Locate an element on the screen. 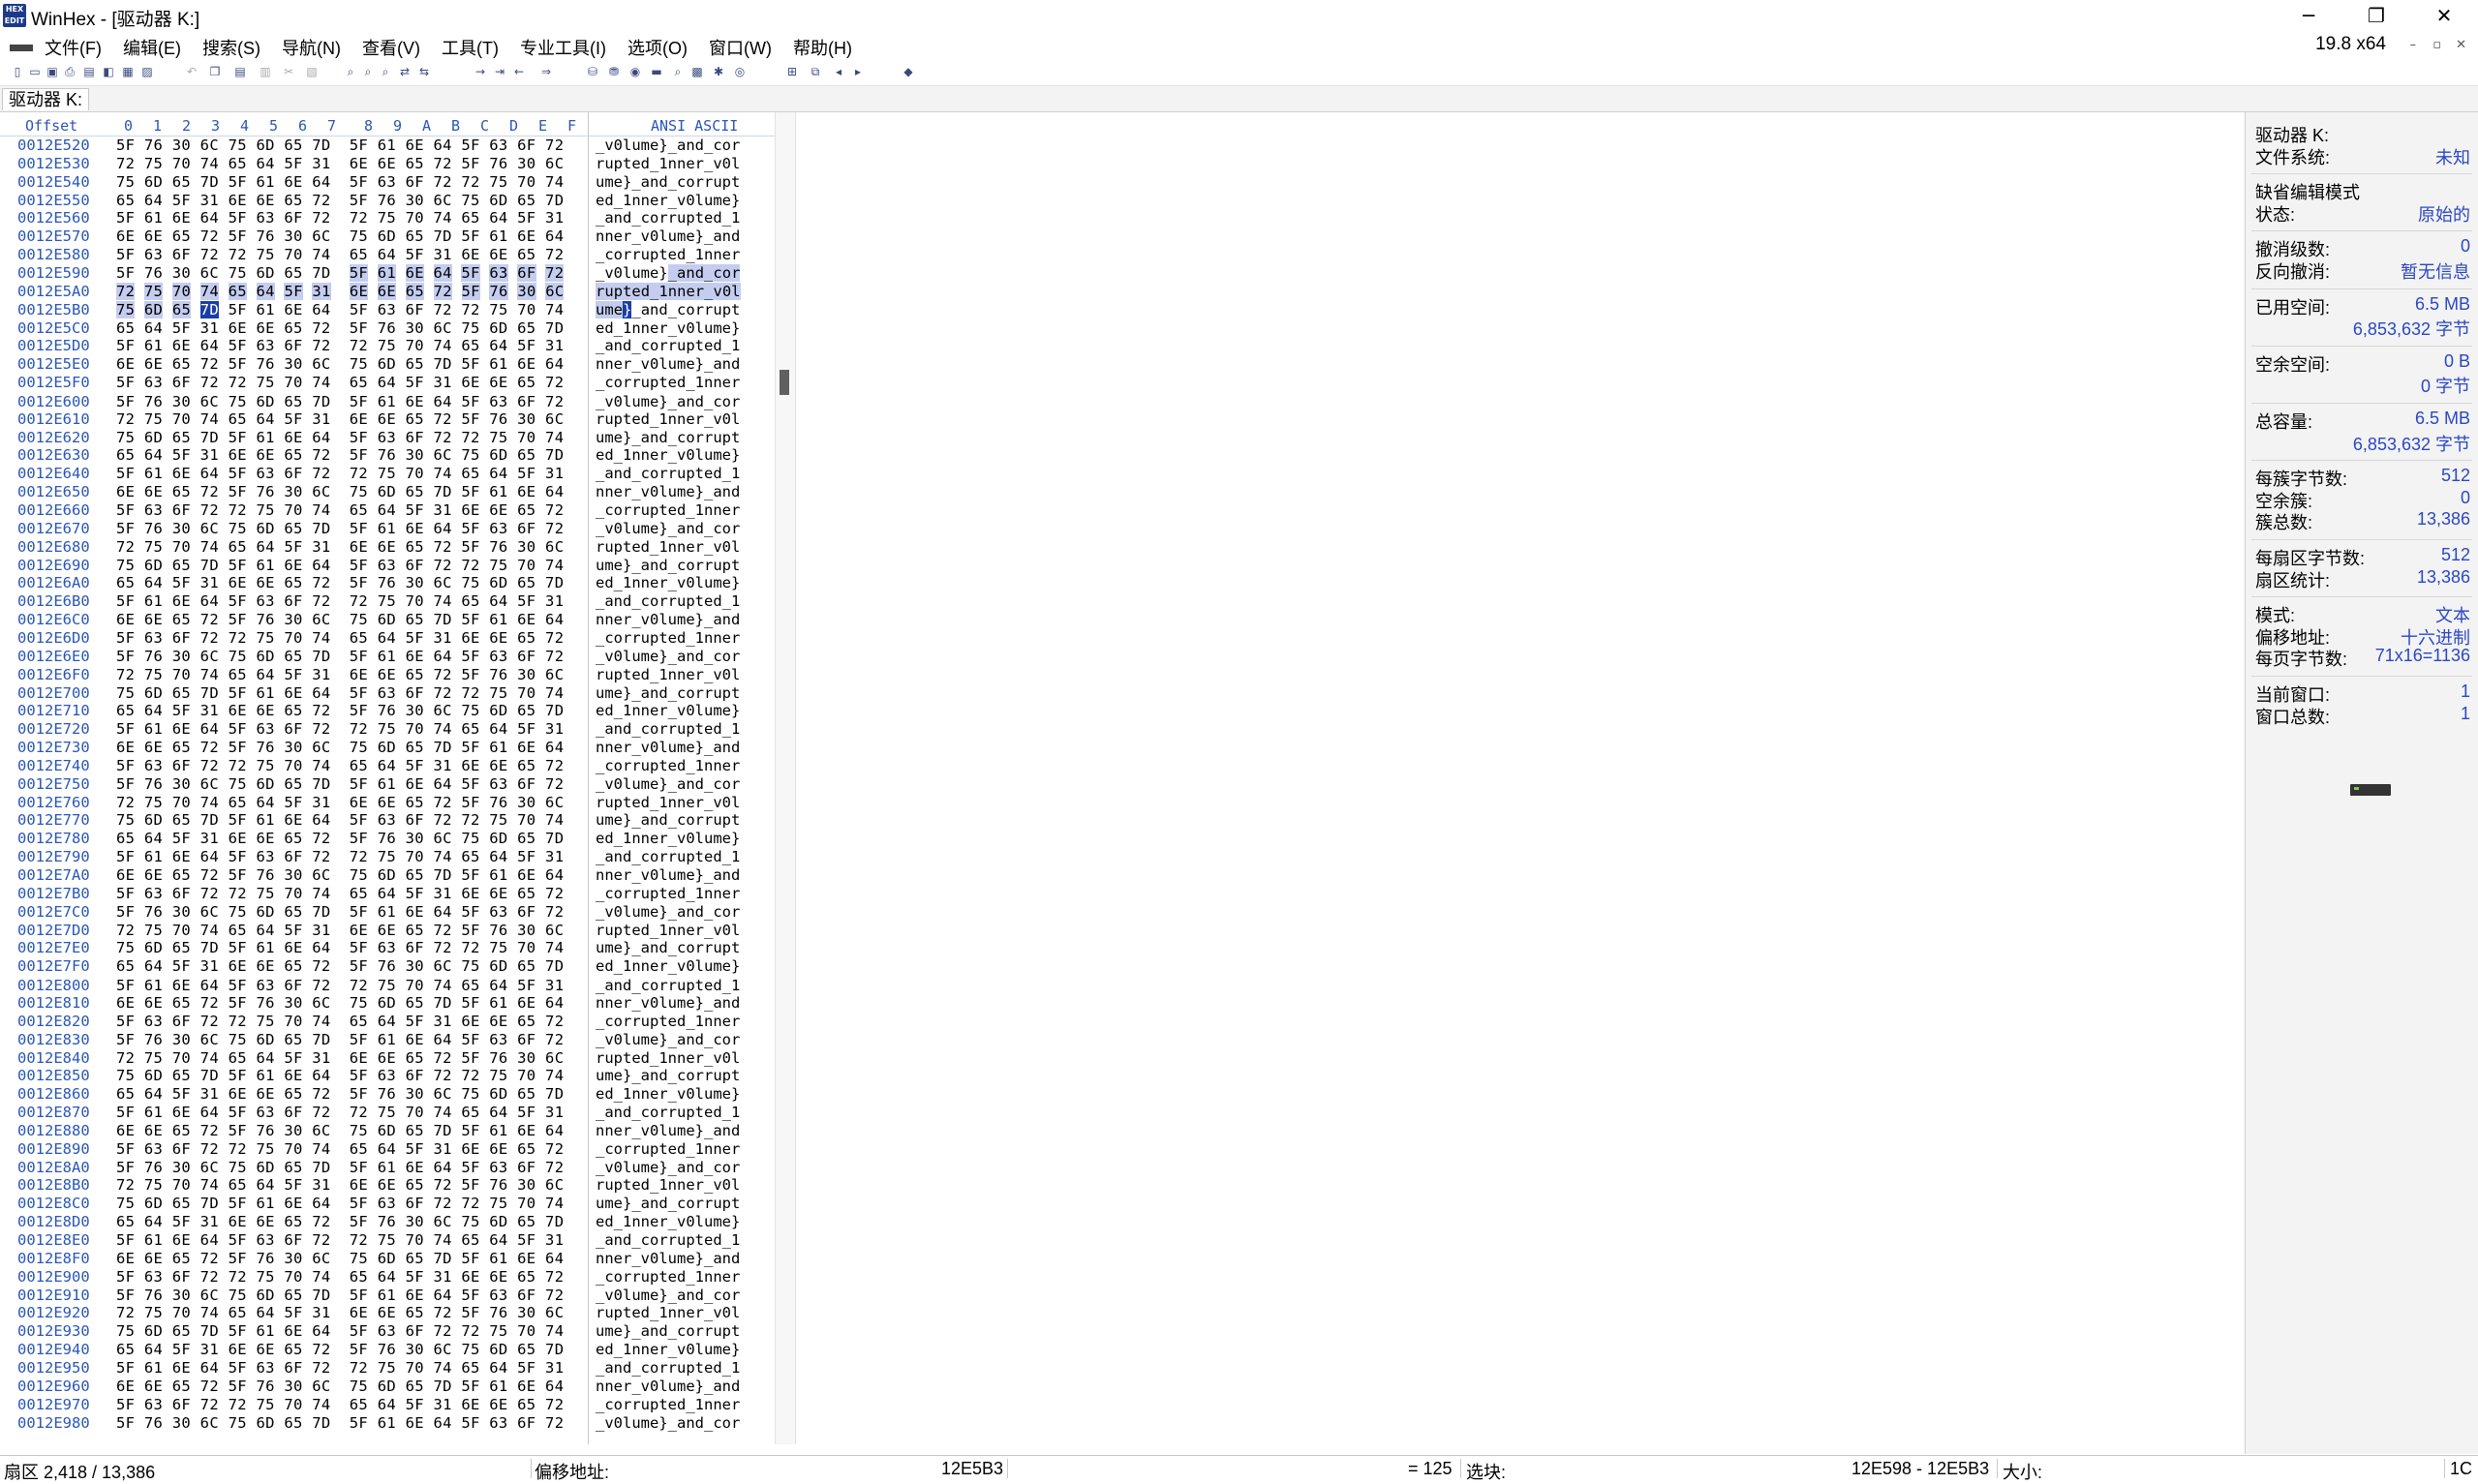  search-tool-icon: ⌕ is located at coordinates (678, 71).